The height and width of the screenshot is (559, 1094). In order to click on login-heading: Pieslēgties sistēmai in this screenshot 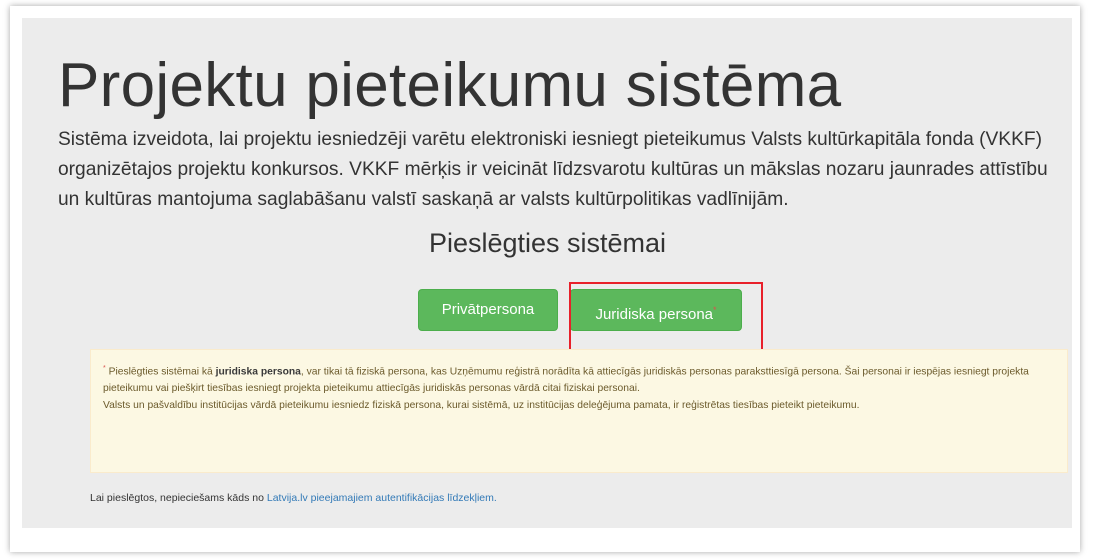, I will do `click(547, 243)`.